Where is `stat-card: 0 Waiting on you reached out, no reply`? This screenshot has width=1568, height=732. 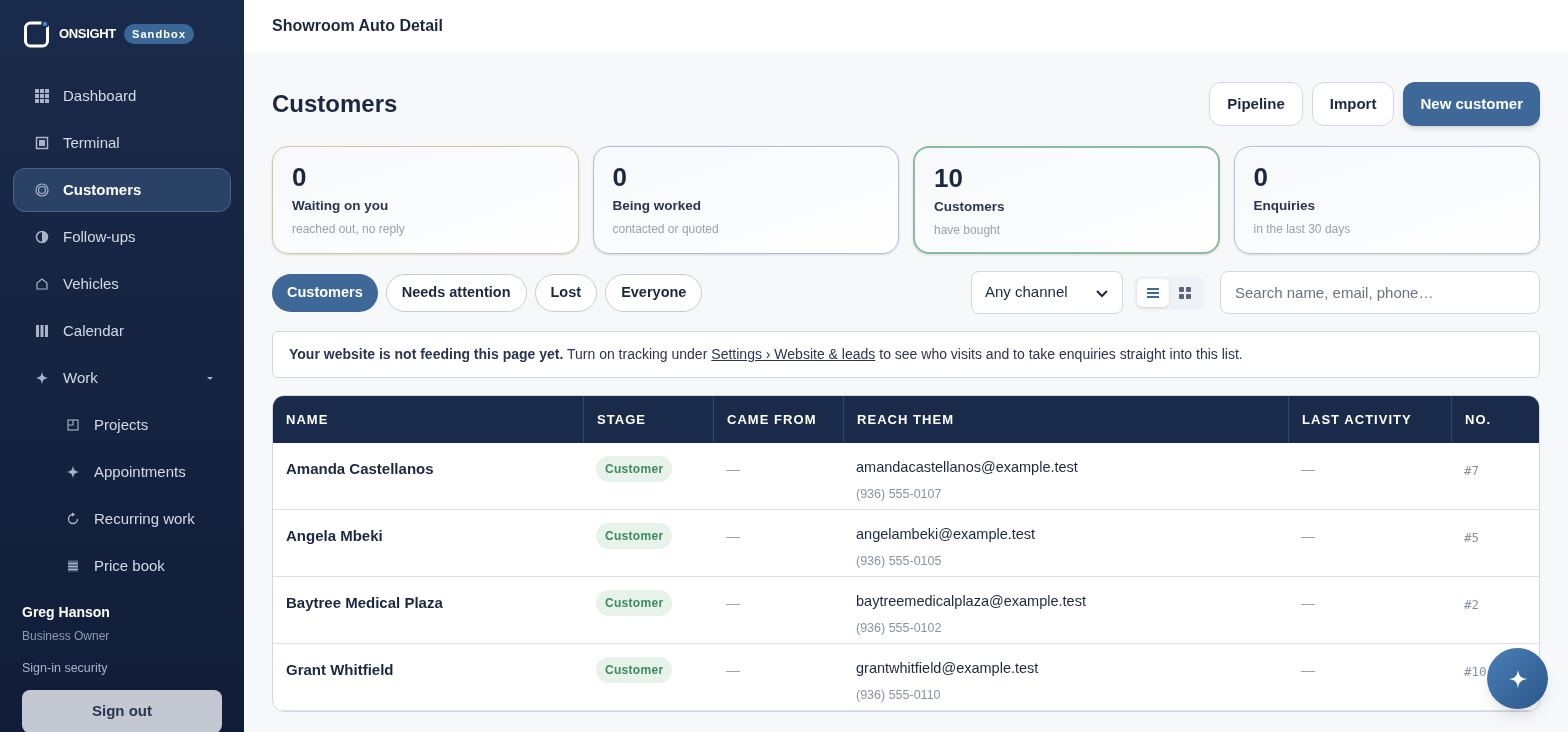
stat-card: 0 Waiting on you reached out, no reply is located at coordinates (425, 200).